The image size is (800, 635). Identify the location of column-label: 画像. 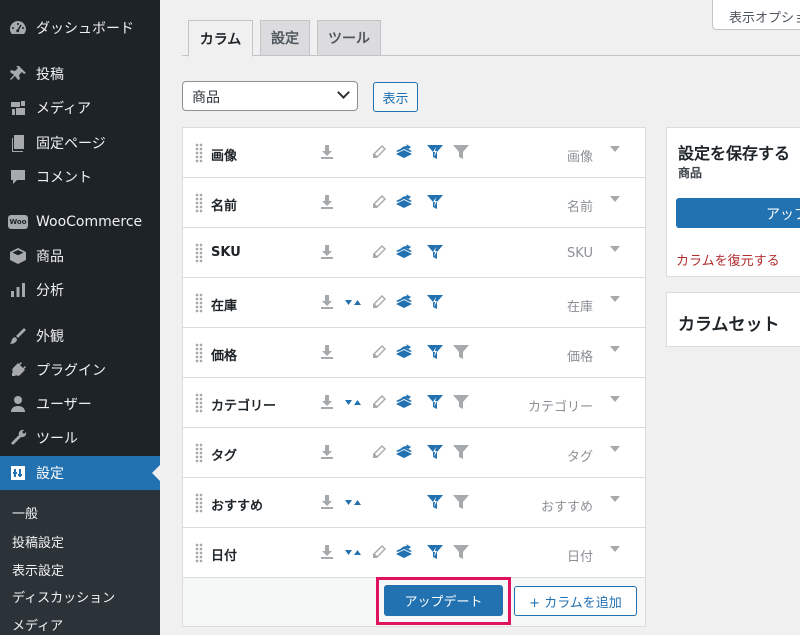
(224, 154).